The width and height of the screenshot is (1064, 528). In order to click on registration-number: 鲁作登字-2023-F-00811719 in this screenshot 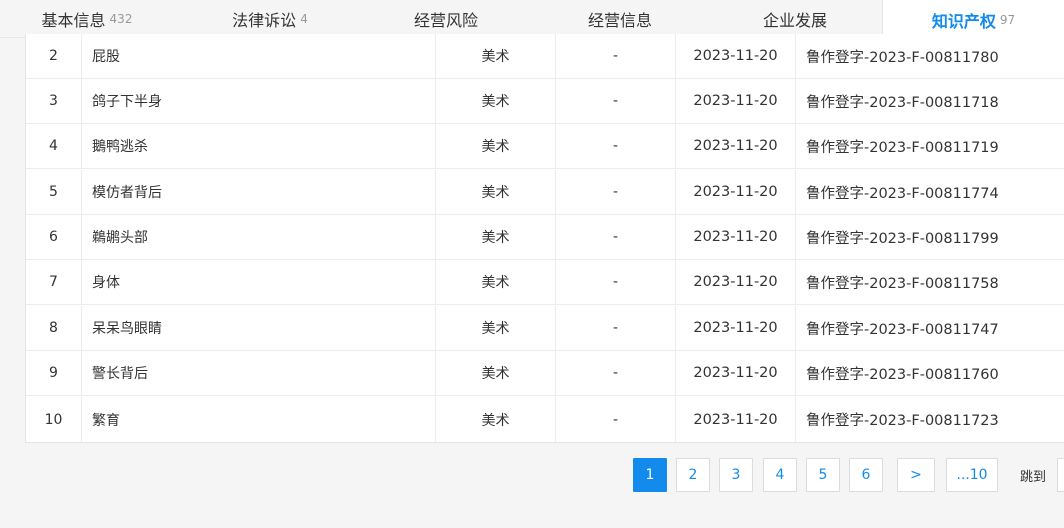, I will do `click(902, 147)`.